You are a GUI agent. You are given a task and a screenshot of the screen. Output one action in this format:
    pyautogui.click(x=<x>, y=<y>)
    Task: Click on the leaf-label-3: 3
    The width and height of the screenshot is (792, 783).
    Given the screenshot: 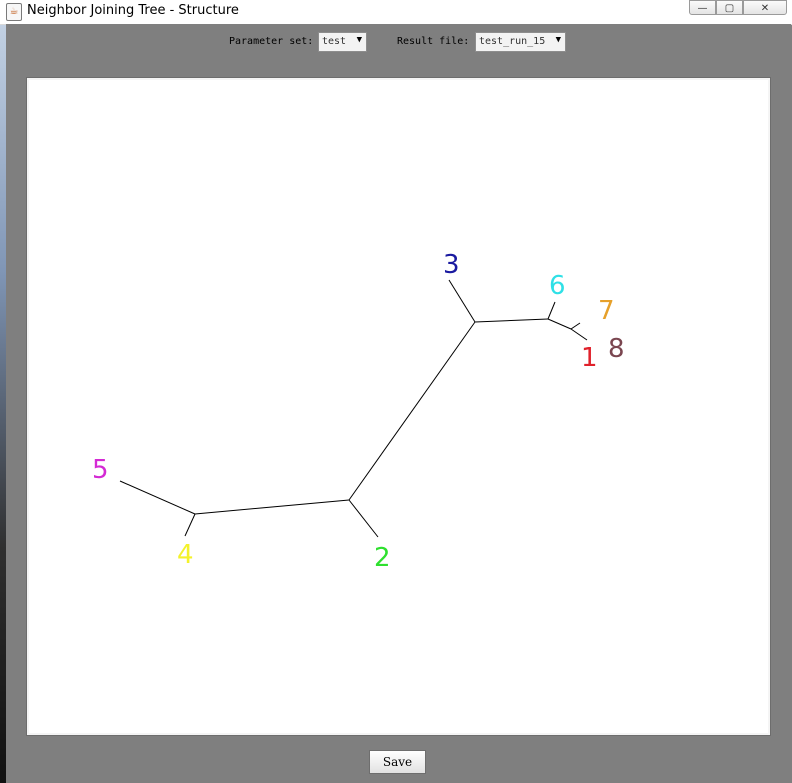 What is the action you would take?
    pyautogui.click(x=451, y=265)
    